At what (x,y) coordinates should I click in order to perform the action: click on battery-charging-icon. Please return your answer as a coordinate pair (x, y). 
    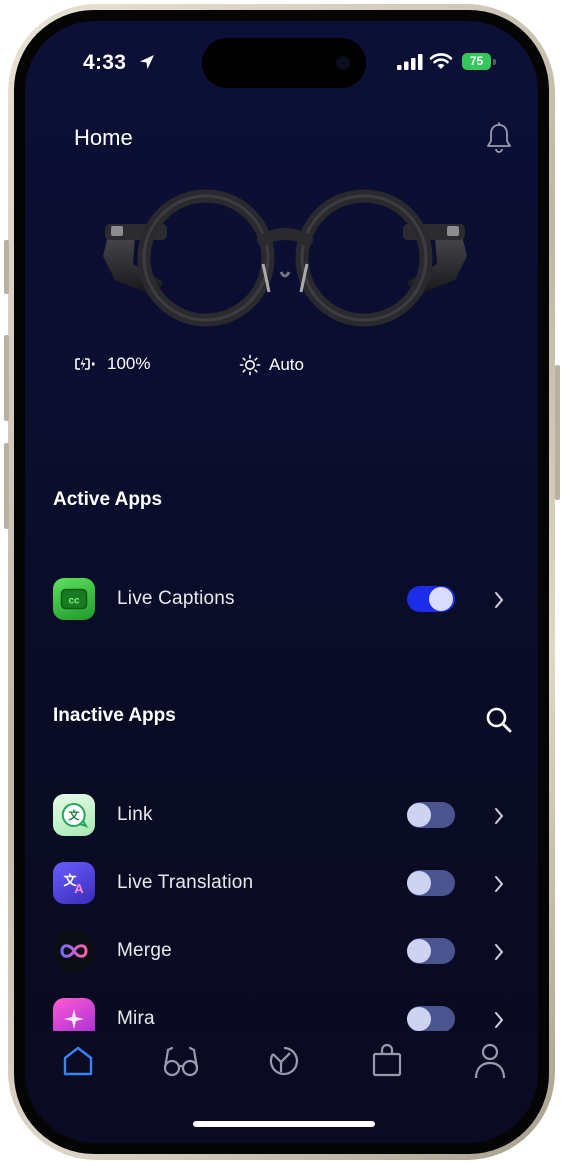
    Looking at the image, I should click on (85, 364).